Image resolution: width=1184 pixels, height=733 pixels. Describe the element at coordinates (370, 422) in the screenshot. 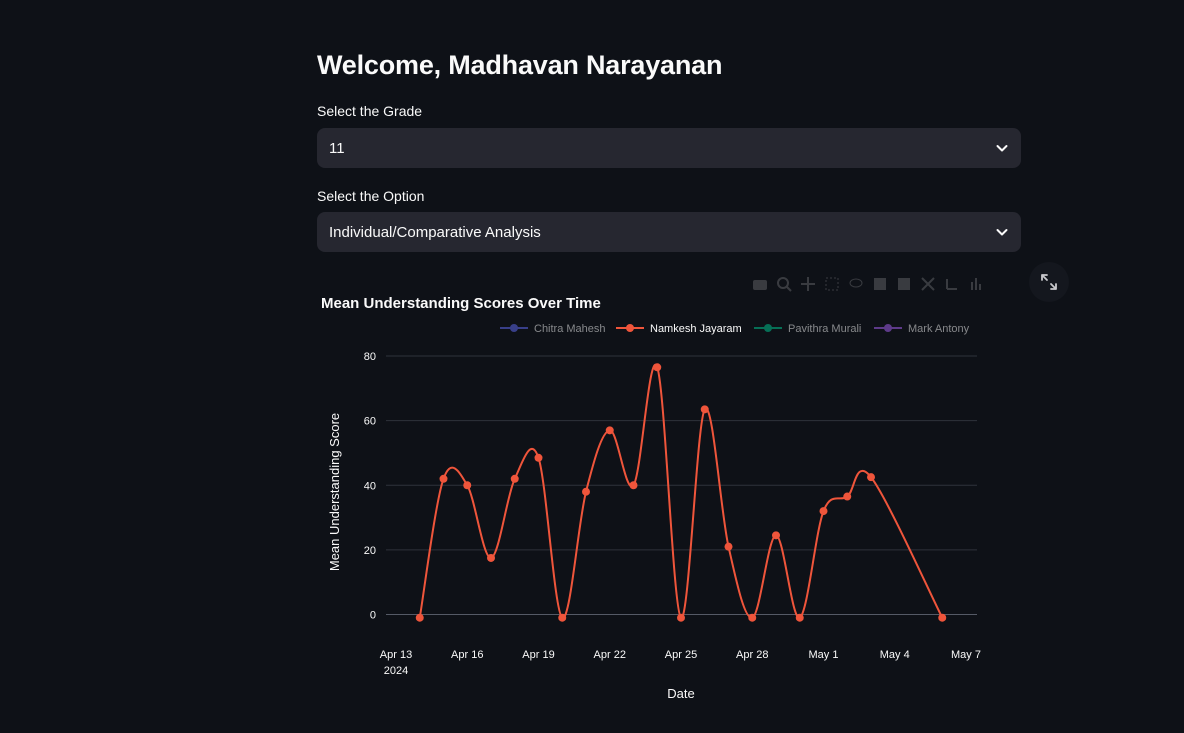

I see `y-tick-label: 60` at that location.